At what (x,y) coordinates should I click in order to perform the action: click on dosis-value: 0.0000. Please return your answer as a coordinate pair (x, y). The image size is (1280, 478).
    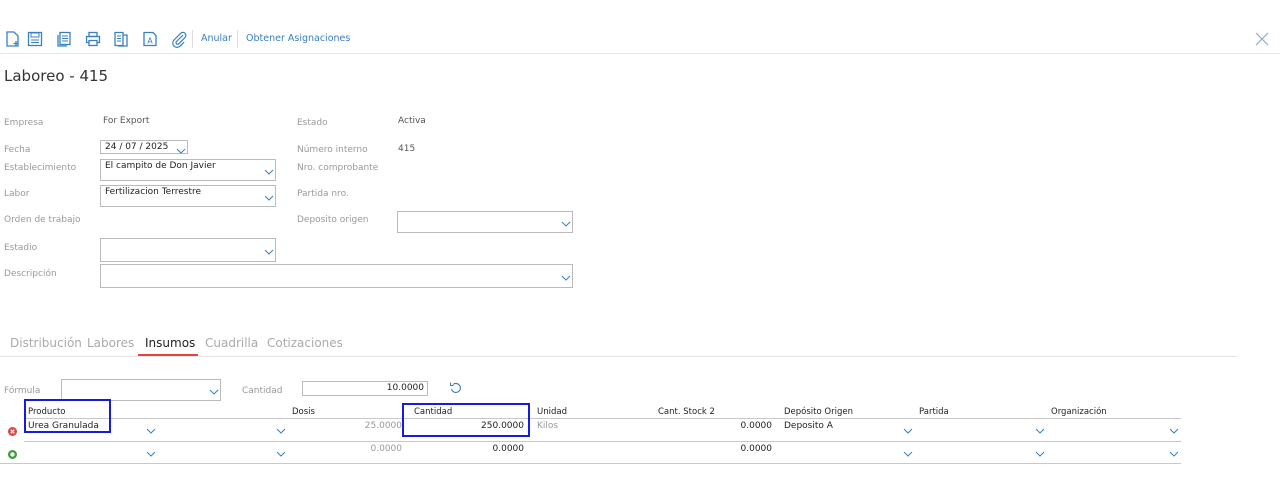
    Looking at the image, I should click on (371, 449).